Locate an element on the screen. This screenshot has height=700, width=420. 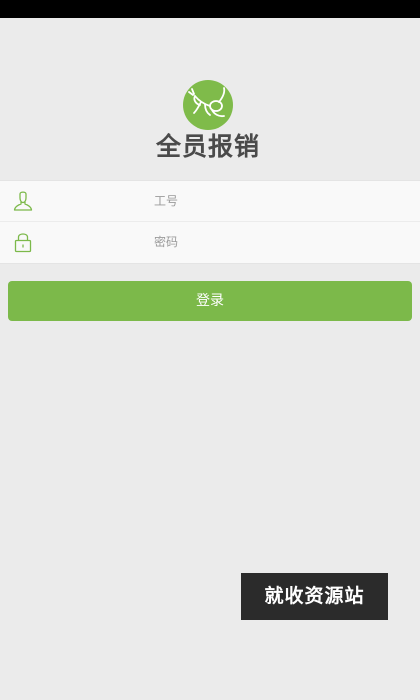
user-icon is located at coordinates (23, 201).